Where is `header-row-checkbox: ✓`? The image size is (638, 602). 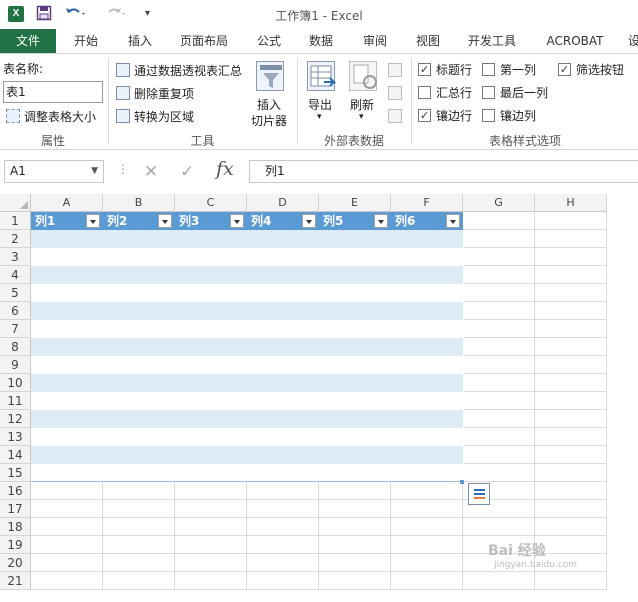 header-row-checkbox: ✓ is located at coordinates (424, 69).